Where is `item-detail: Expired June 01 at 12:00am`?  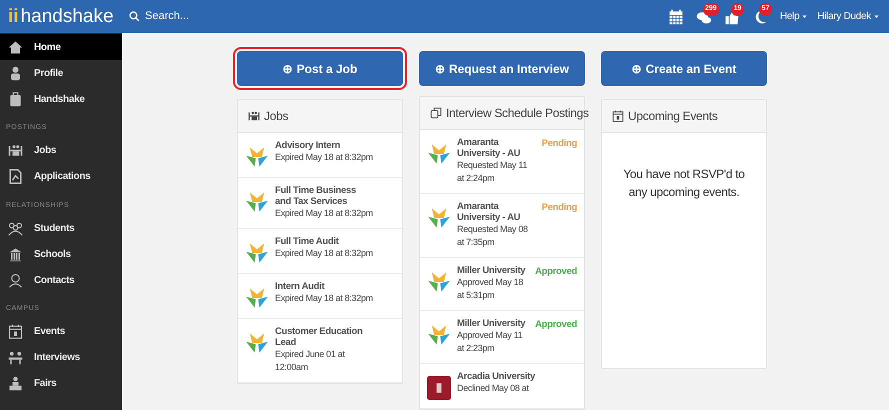 item-detail: Expired June 01 at 12:00am is located at coordinates (310, 361).